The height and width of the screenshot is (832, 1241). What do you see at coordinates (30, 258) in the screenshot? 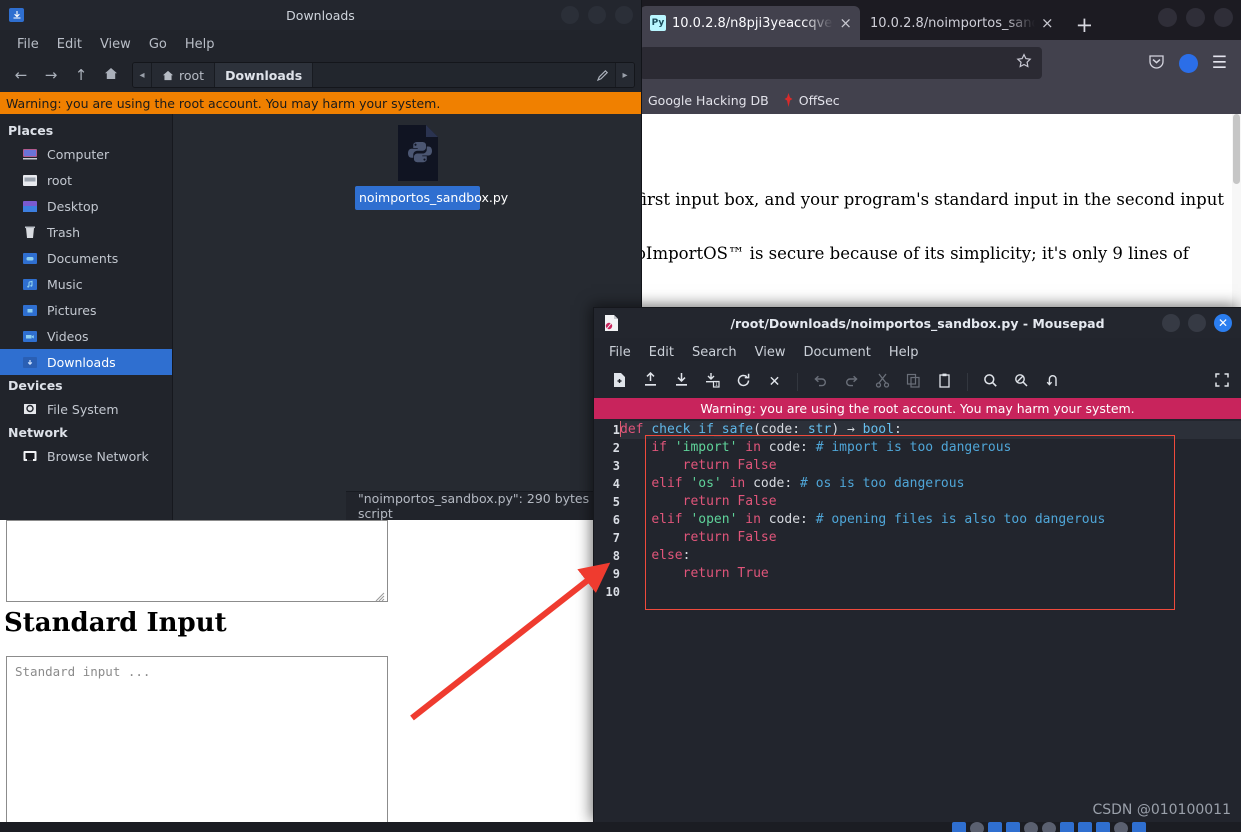
I see `documents-folder-icon` at bounding box center [30, 258].